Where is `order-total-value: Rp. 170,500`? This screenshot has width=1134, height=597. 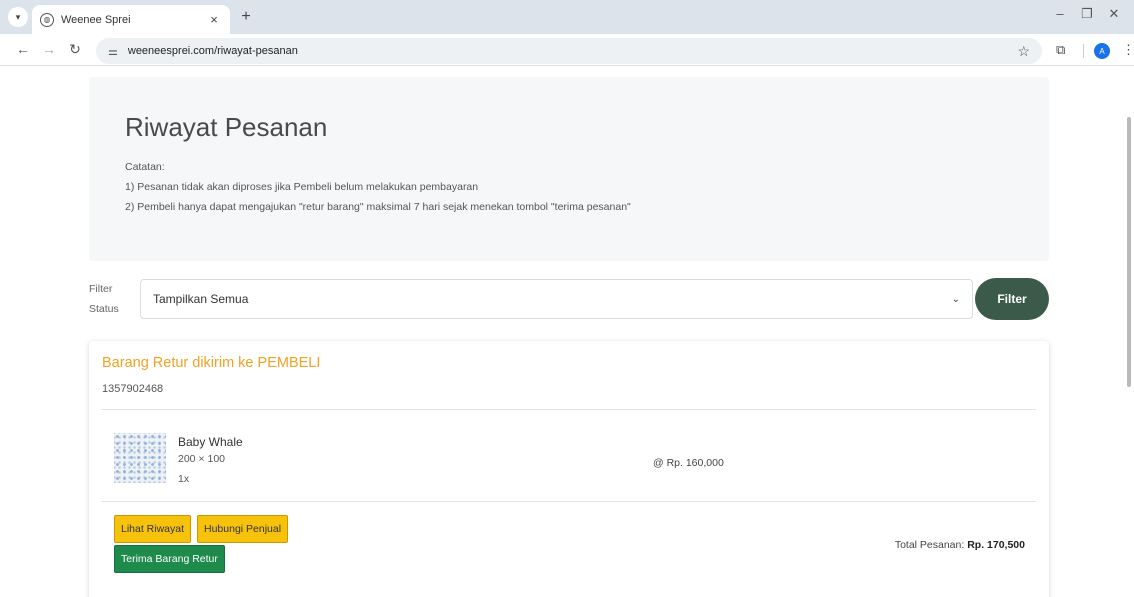
order-total-value: Rp. 170,500 is located at coordinates (996, 545).